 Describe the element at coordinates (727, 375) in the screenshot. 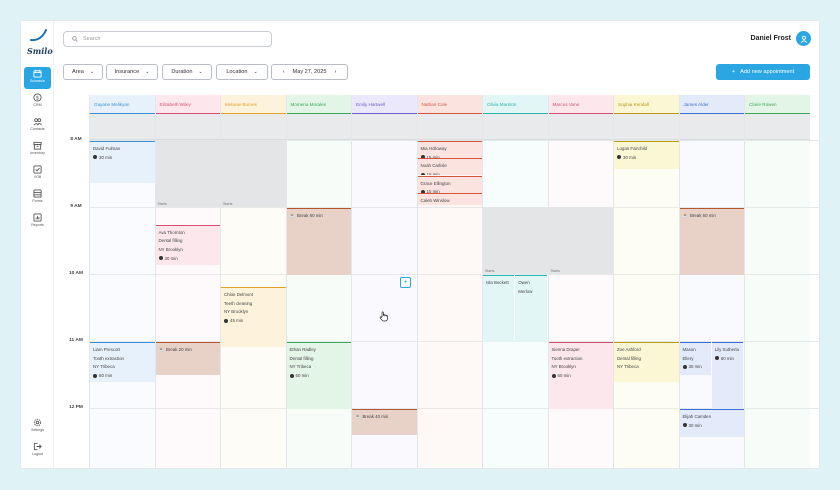

I see `appointment-card: Lily Sutherla 60 min` at that location.